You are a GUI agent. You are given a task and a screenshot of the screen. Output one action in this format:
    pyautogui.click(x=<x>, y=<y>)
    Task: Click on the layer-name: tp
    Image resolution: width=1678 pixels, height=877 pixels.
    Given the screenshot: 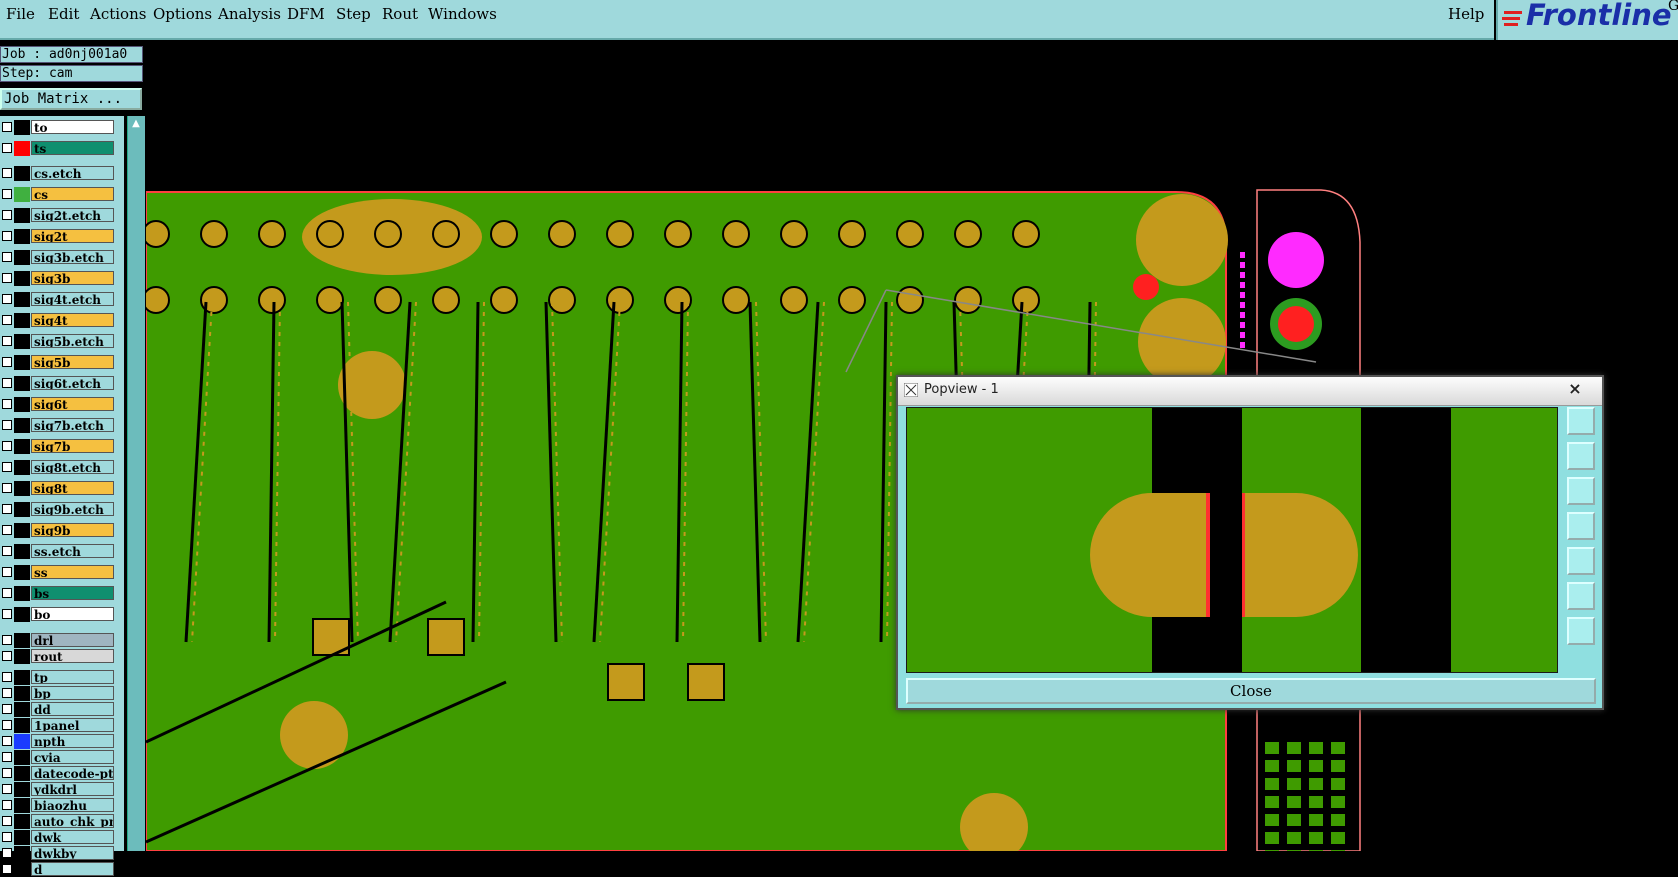 What is the action you would take?
    pyautogui.click(x=72, y=677)
    